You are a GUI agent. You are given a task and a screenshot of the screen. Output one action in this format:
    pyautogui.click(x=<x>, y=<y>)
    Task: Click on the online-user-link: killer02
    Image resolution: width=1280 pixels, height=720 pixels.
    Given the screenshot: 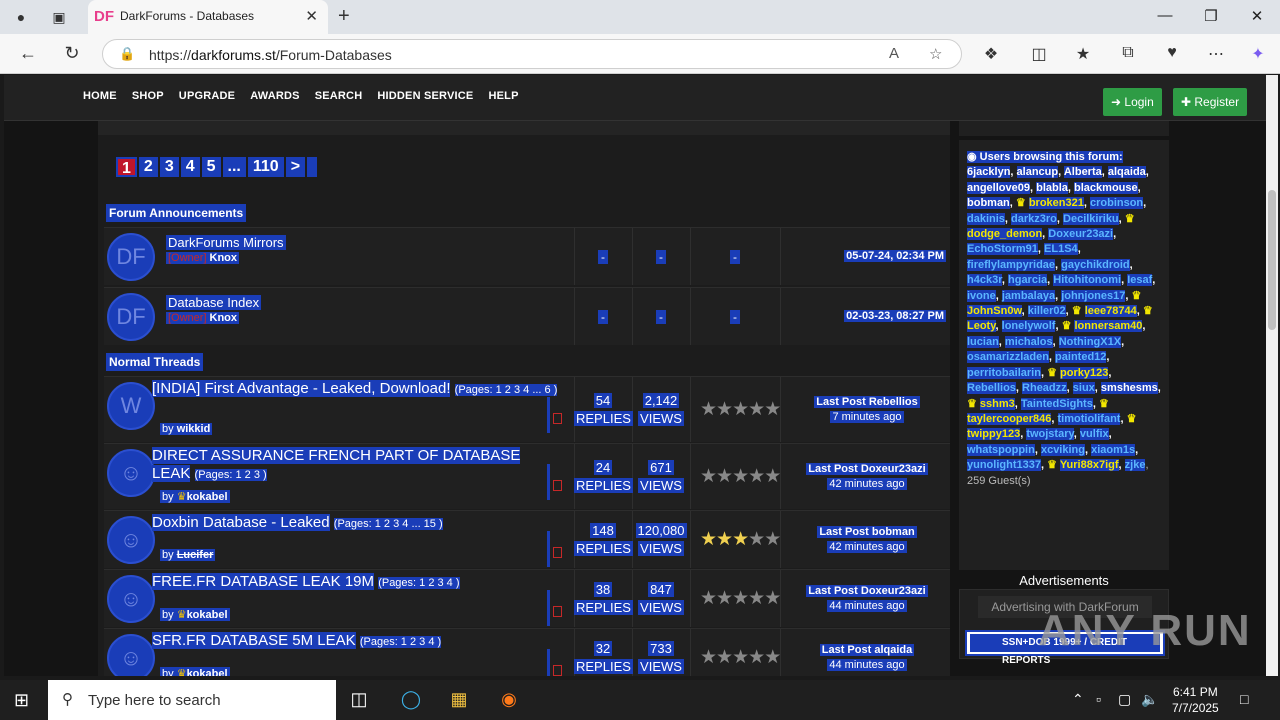 What is the action you would take?
    pyautogui.click(x=1046, y=311)
    